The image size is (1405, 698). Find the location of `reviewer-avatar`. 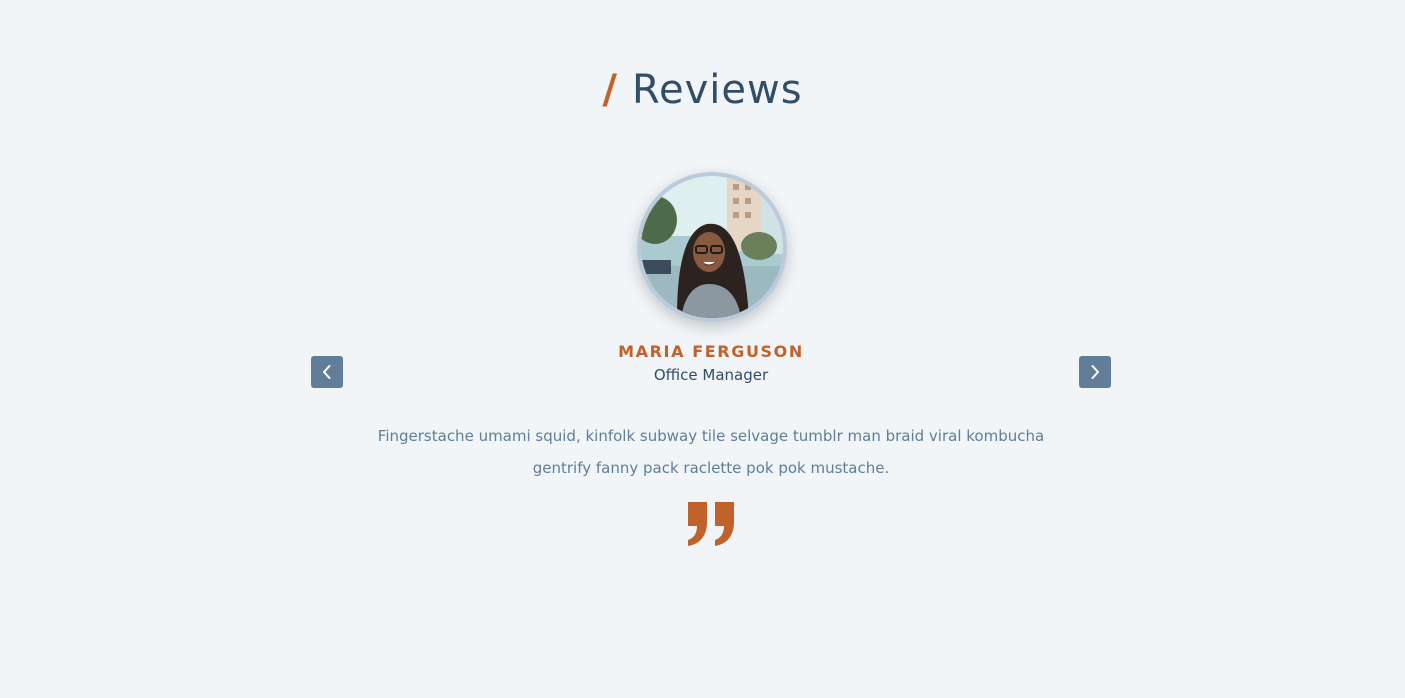

reviewer-avatar is located at coordinates (712, 247).